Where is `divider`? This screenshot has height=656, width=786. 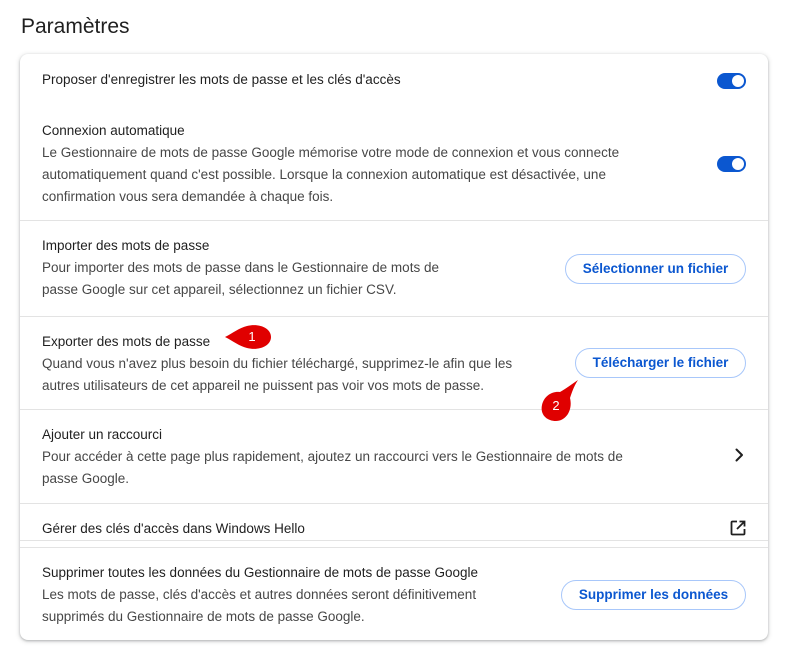
divider is located at coordinates (394, 540).